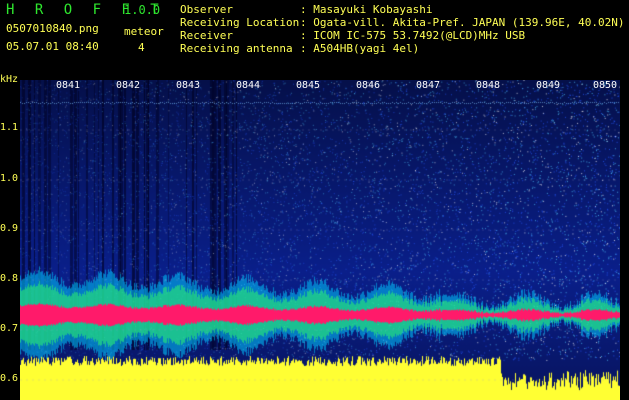 The width and height of the screenshot is (629, 400). What do you see at coordinates (9, 127) in the screenshot?
I see `y-tick-label: 1.1` at bounding box center [9, 127].